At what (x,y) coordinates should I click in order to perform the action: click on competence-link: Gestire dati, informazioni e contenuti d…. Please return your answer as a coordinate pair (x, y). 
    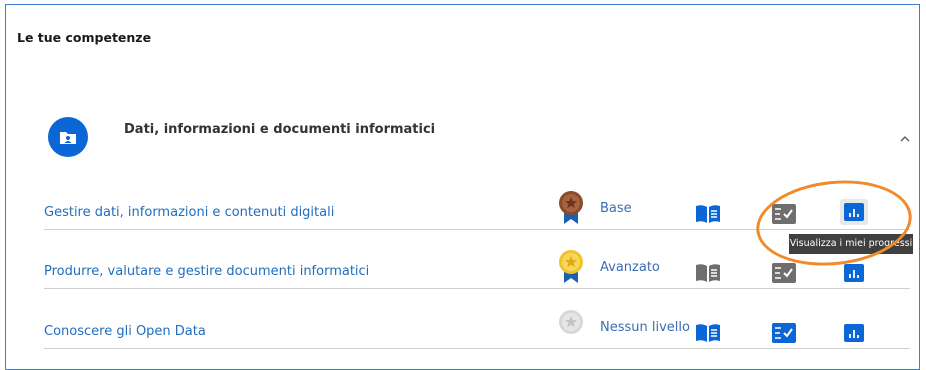
    Looking at the image, I should click on (189, 212).